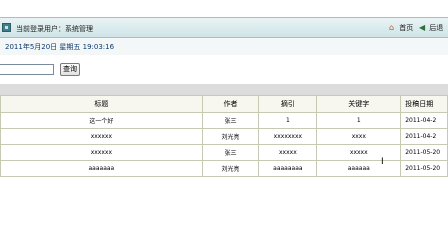  I want to click on home-label: 首页, so click(406, 28).